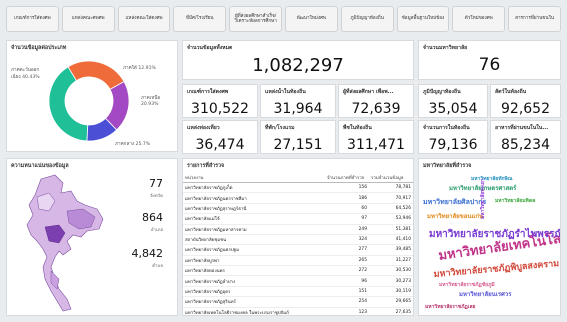  I want to click on cell-org: มหาวิทยาลัยราชภัฏสุราษฎร์ธานี, so click(254, 209).